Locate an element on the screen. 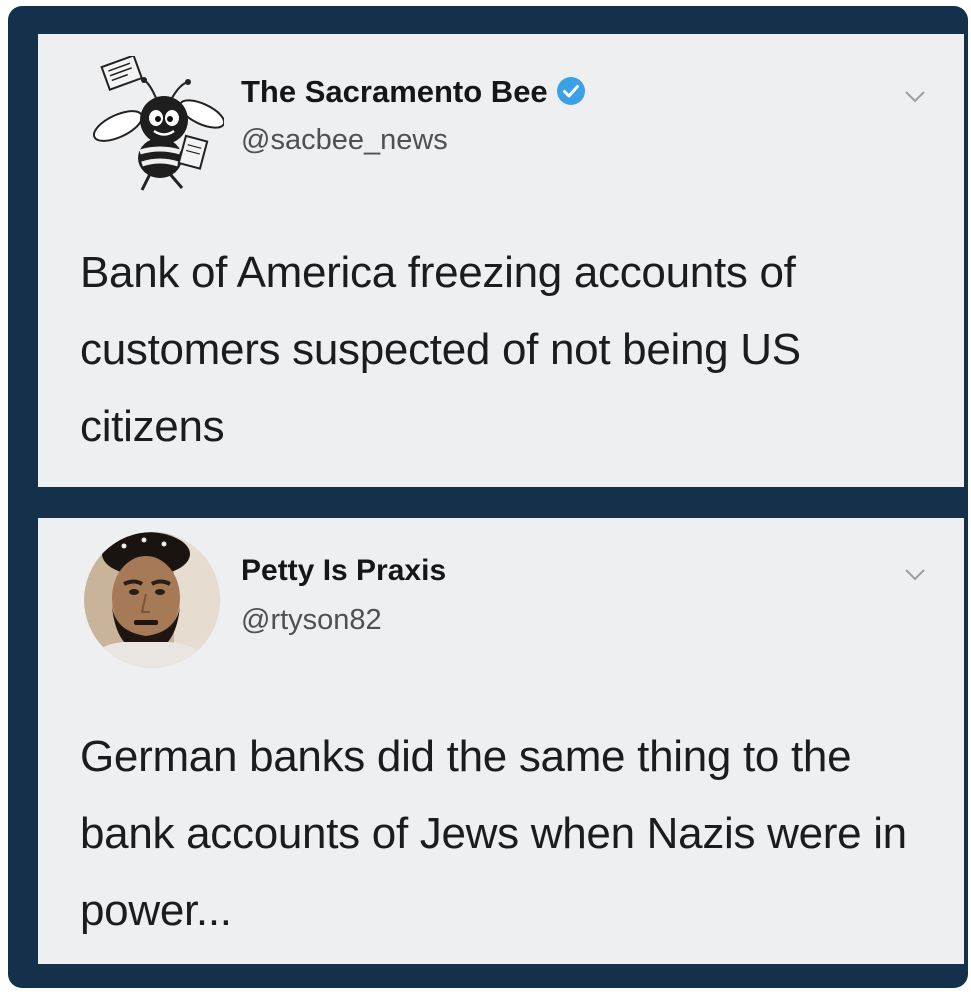  user-handle: @sacbee_news is located at coordinates (344, 140).